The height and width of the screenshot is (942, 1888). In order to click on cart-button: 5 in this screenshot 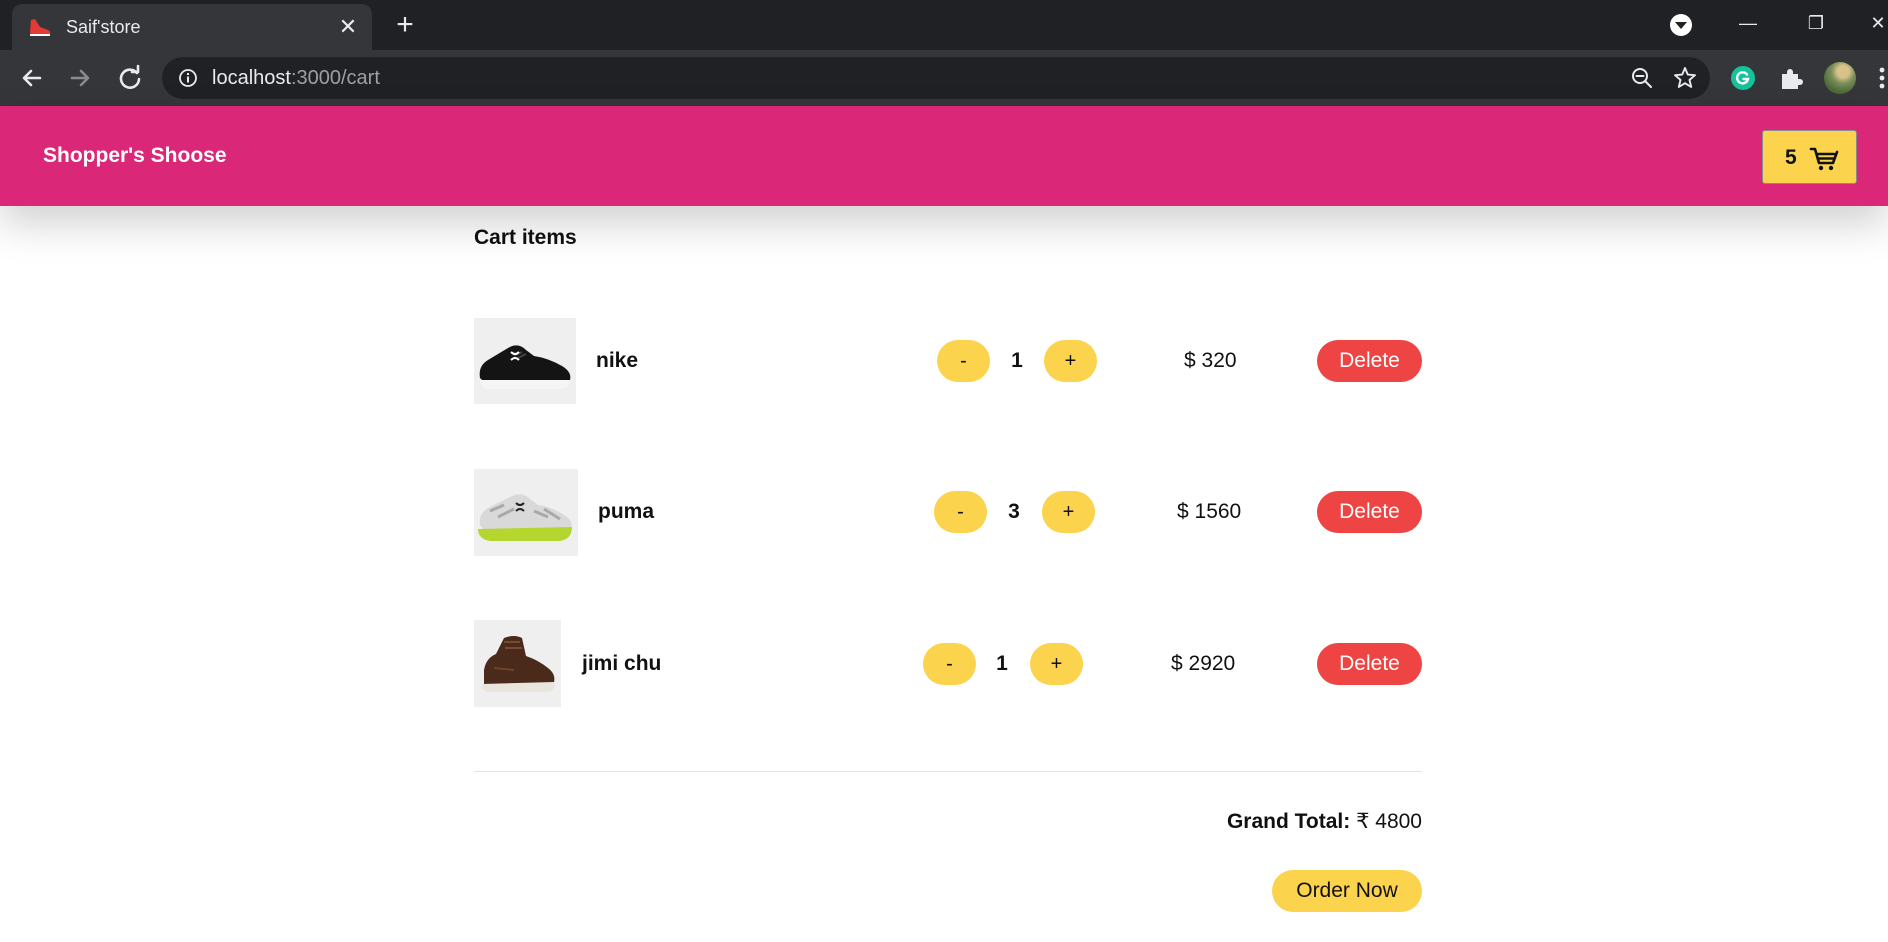, I will do `click(1809, 157)`.